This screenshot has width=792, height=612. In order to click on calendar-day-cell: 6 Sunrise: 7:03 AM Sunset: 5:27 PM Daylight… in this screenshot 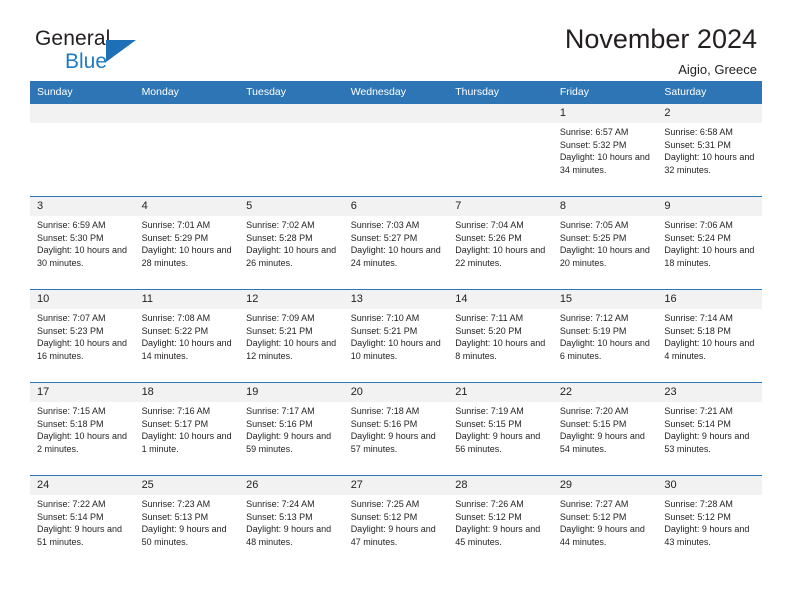, I will do `click(396, 243)`.